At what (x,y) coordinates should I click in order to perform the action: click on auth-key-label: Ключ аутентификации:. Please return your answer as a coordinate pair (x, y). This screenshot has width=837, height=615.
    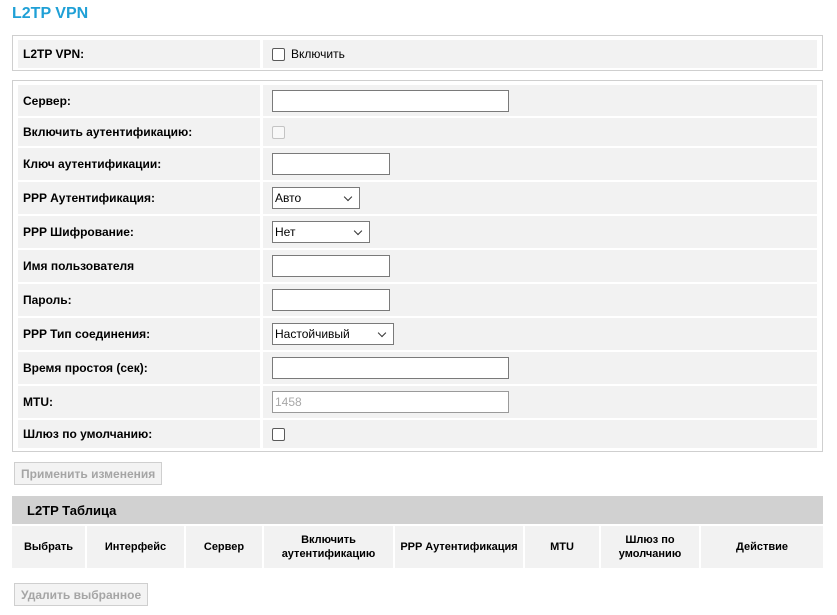
    Looking at the image, I should click on (140, 164).